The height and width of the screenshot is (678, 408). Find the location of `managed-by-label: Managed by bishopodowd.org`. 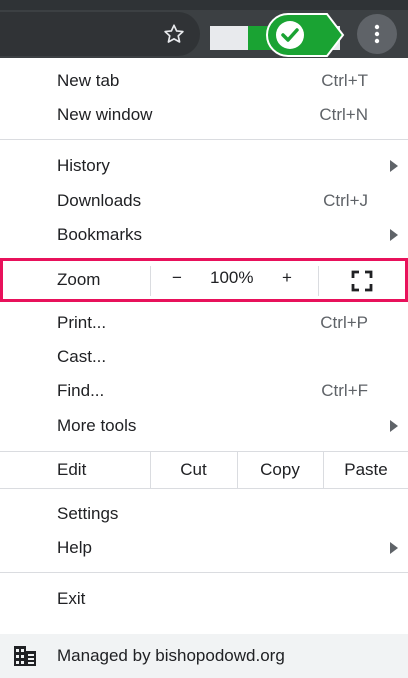

managed-by-label: Managed by bishopodowd.org is located at coordinates (171, 655).